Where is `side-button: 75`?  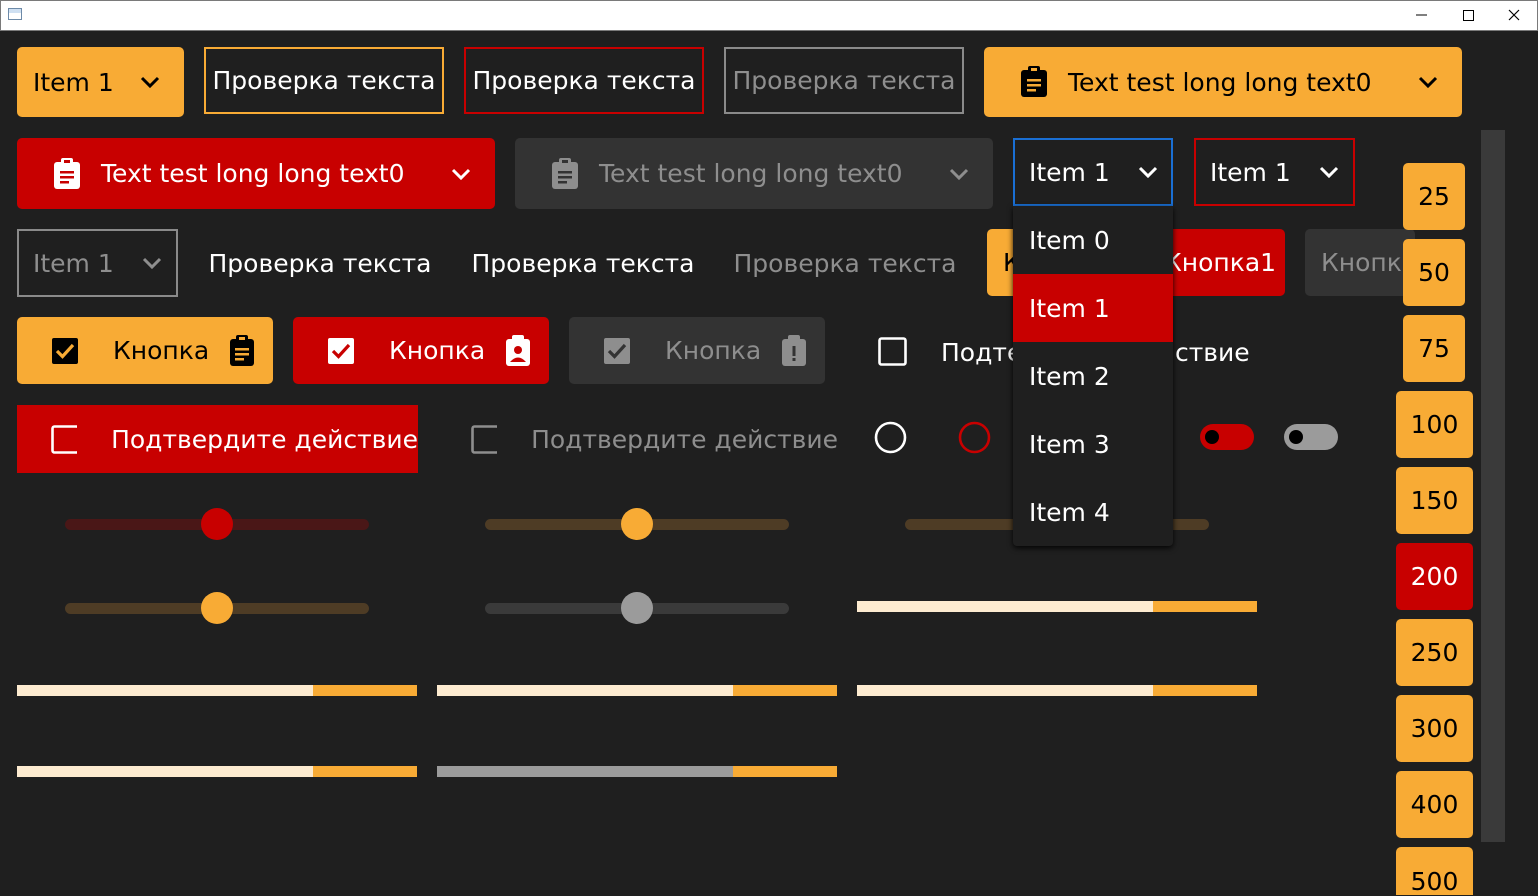 side-button: 75 is located at coordinates (1434, 348).